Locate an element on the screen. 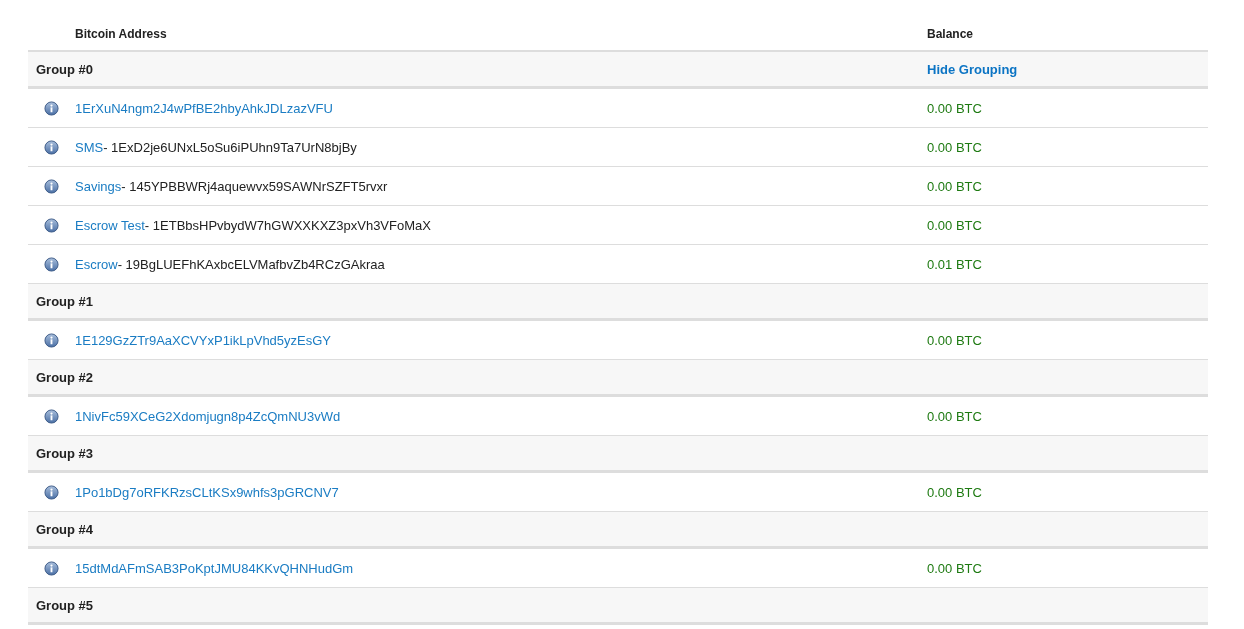 The width and height of the screenshot is (1244, 629). balance-text: 0.01 BTC is located at coordinates (954, 264).